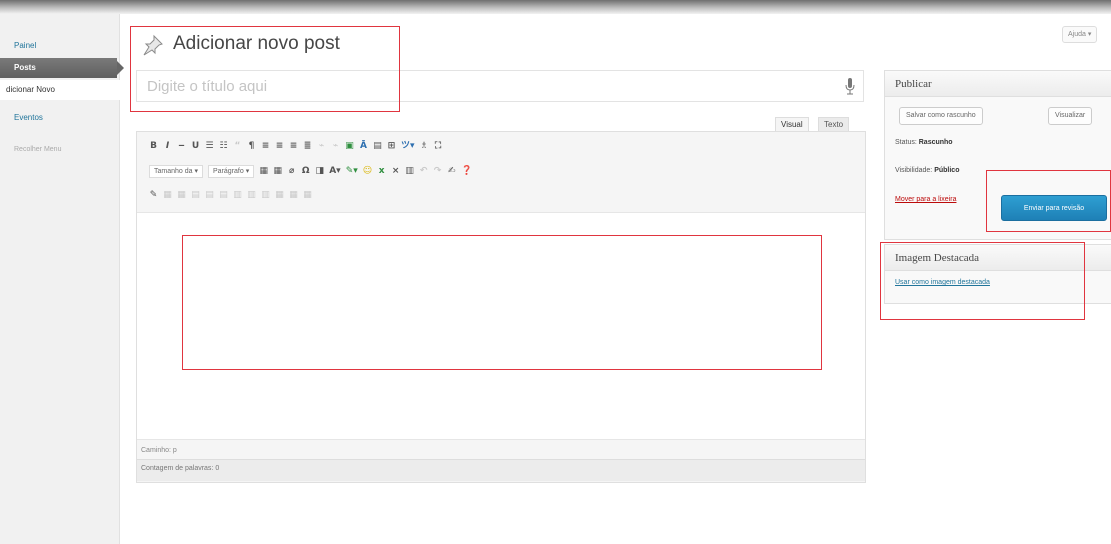  I want to click on strikethrough-icon: ‒, so click(181, 146).